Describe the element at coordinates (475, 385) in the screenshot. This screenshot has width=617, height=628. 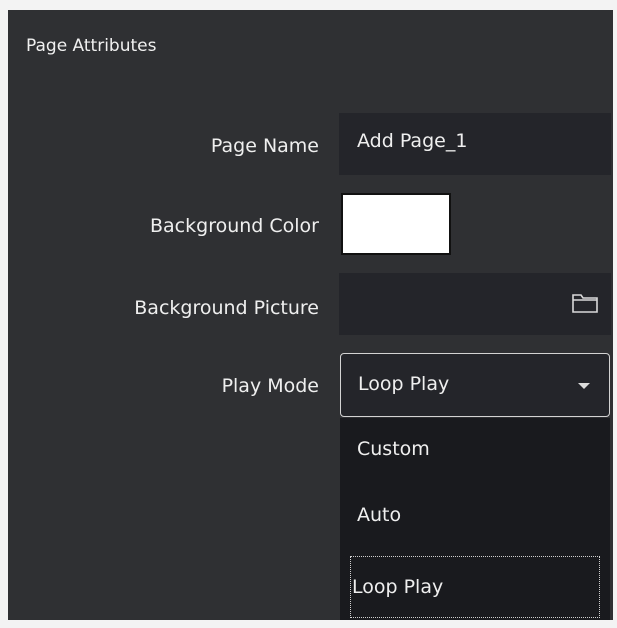
I see `play-mode-select: Loop Play` at that location.